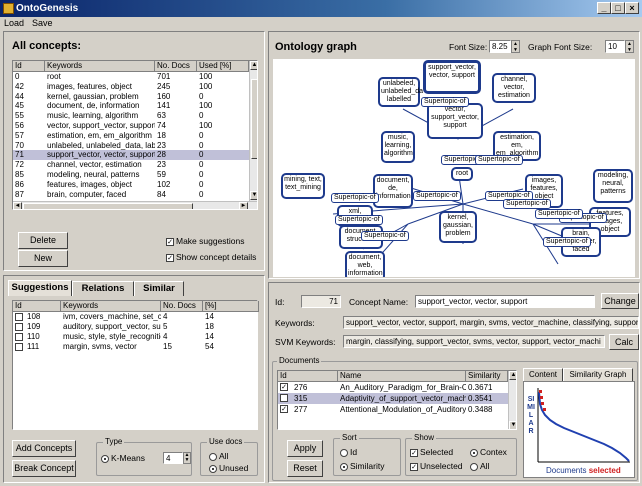 The width and height of the screenshot is (642, 486). I want to click on sort-id-dot, so click(344, 452).